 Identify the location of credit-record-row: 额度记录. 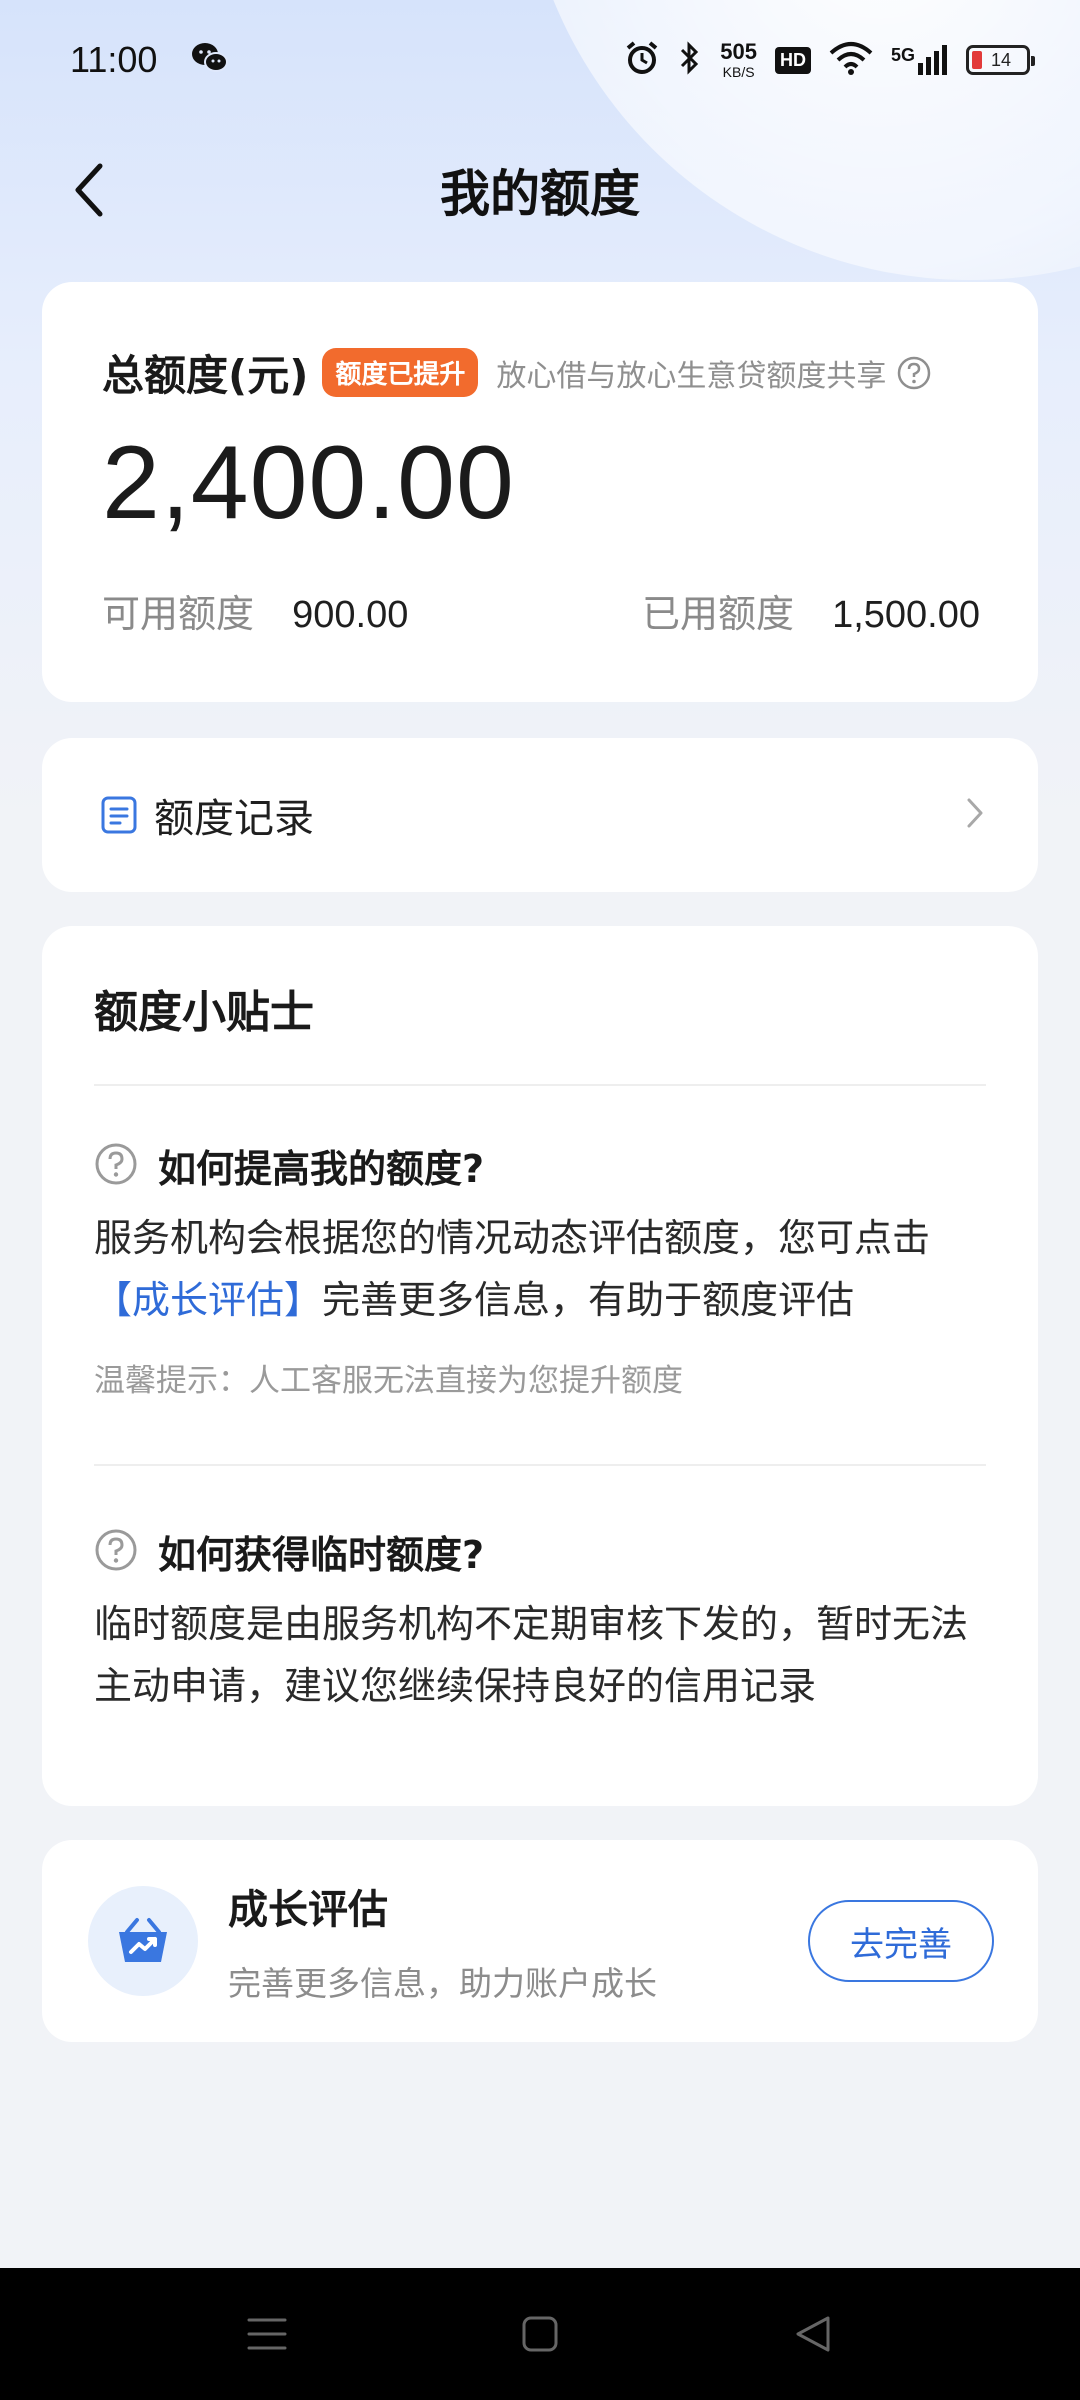
(540, 815).